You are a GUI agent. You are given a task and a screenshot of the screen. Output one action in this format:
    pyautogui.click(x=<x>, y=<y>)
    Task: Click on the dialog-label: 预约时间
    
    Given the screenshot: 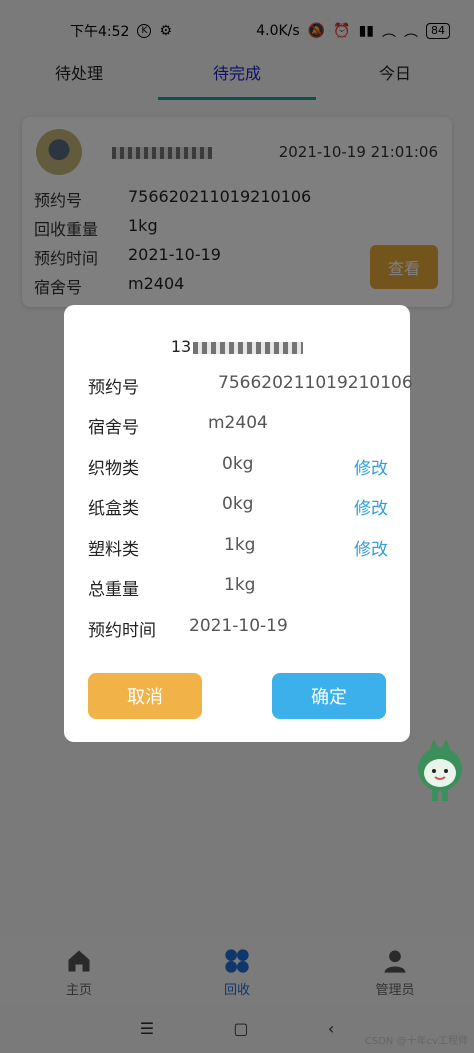 What is the action you would take?
    pyautogui.click(x=122, y=631)
    